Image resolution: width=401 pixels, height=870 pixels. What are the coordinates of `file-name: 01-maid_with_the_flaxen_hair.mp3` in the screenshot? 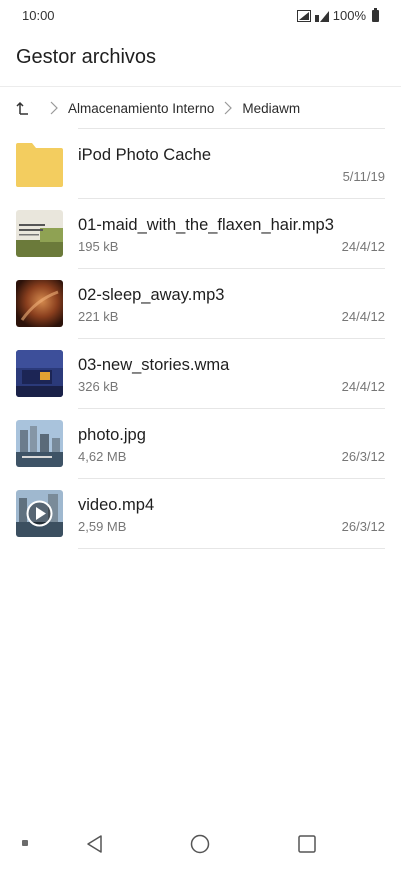 It's located at (206, 225).